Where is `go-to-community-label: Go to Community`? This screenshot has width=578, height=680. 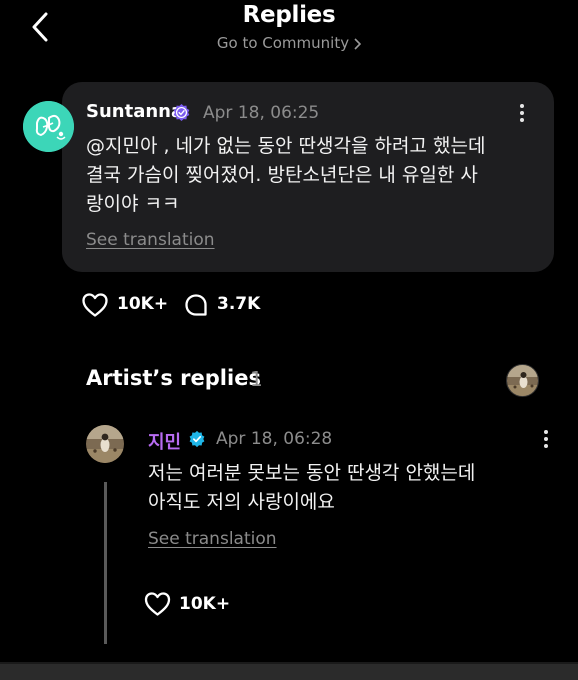
go-to-community-label: Go to Community is located at coordinates (283, 43).